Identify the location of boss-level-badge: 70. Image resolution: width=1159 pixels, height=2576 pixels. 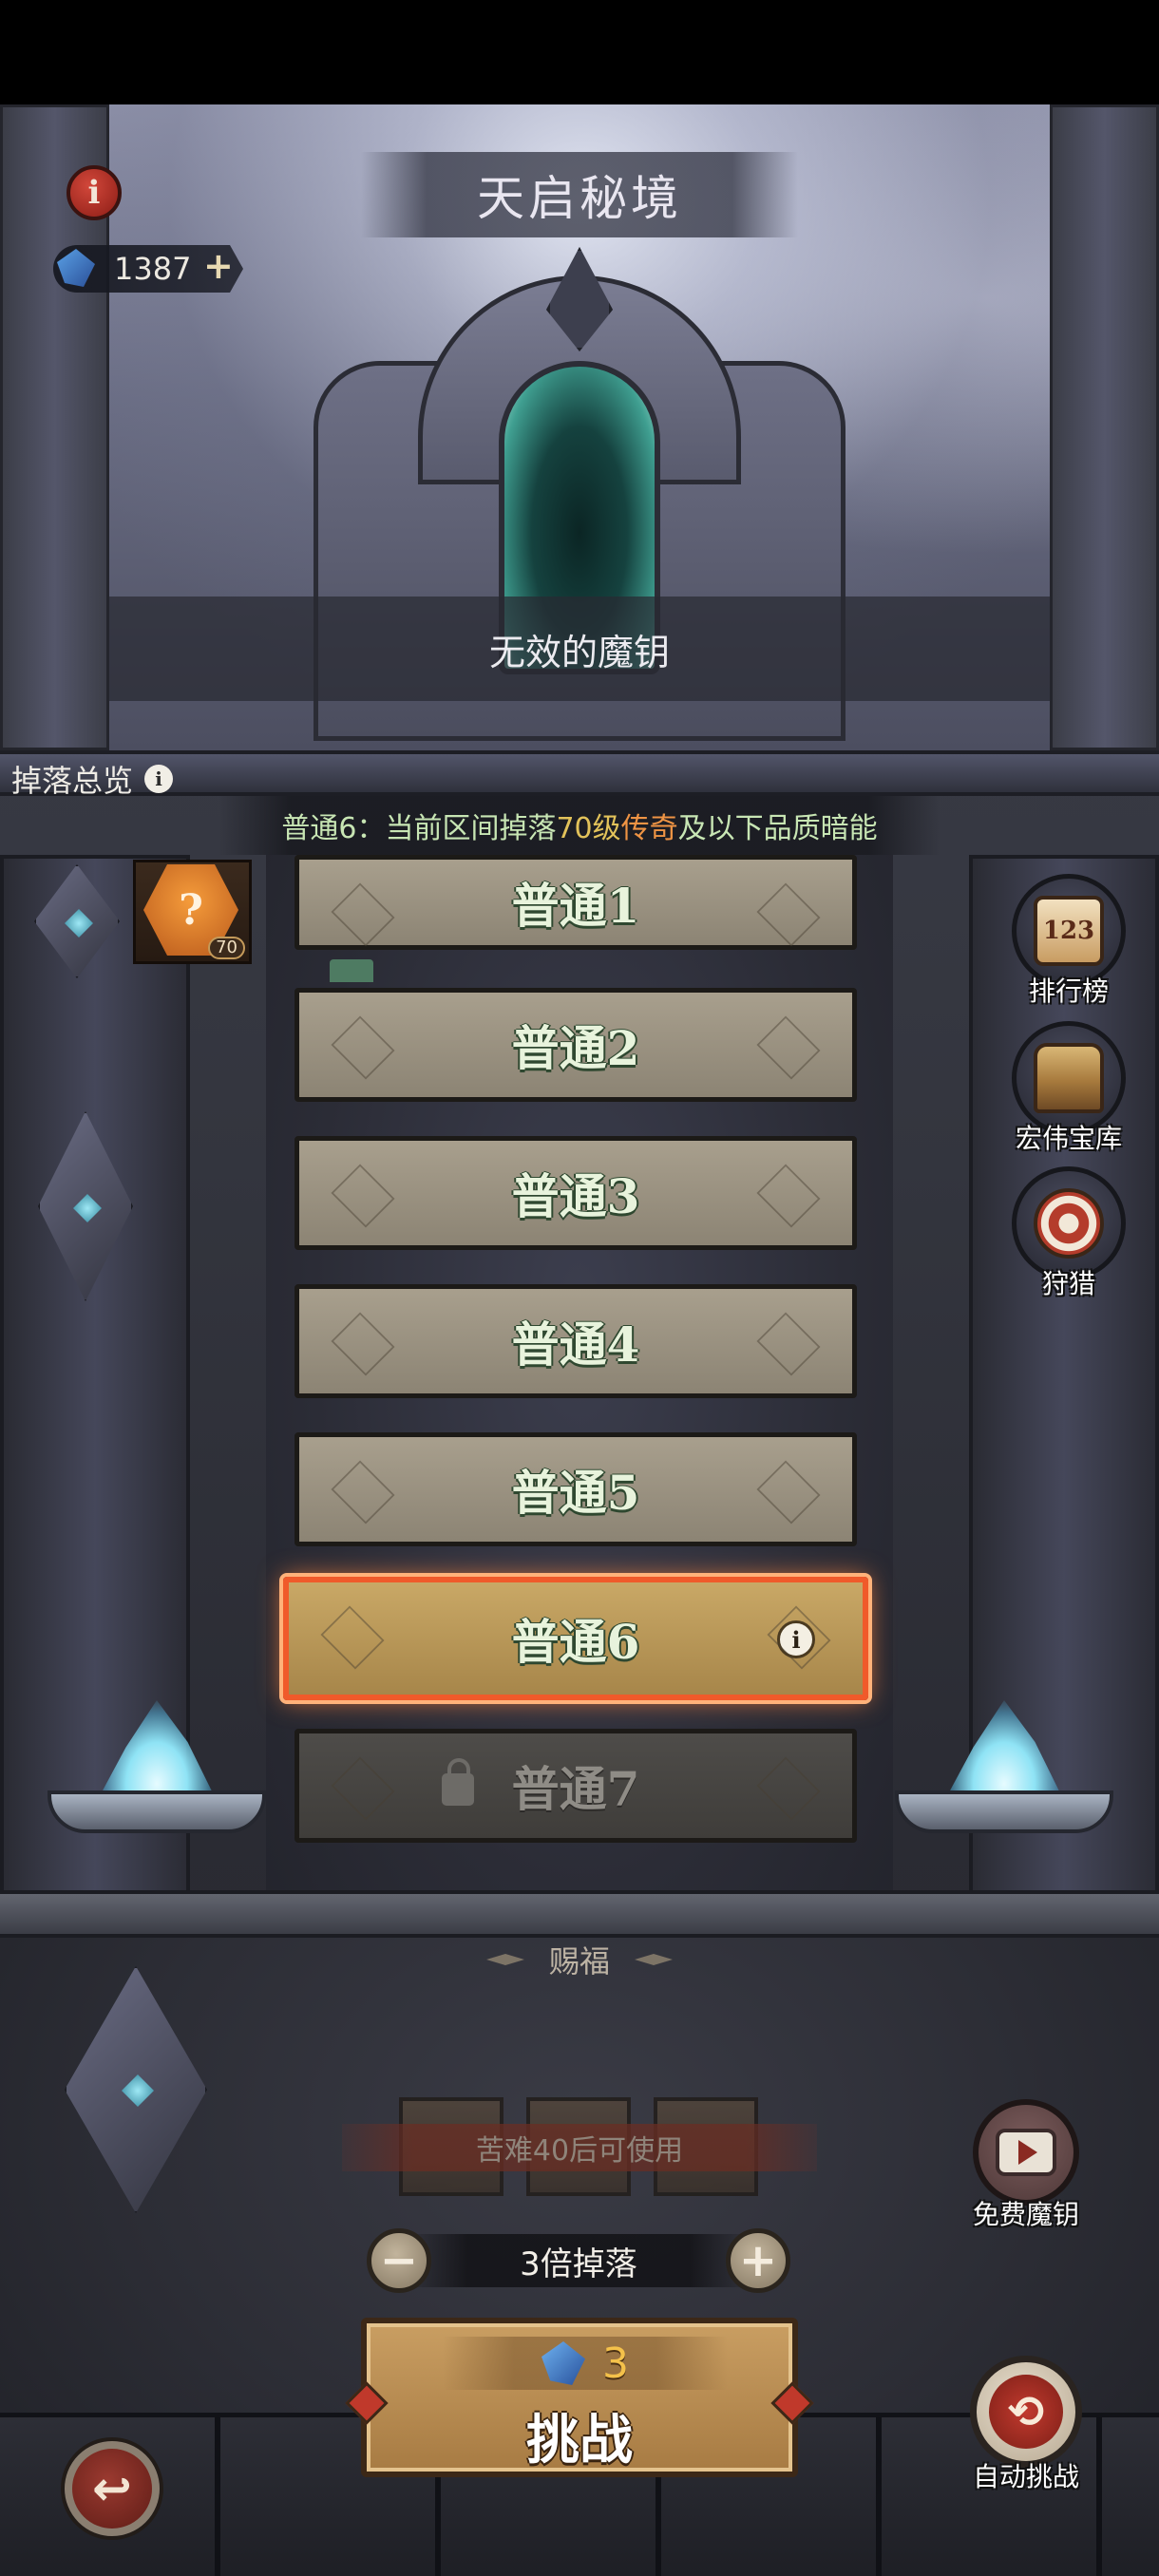
(226, 948).